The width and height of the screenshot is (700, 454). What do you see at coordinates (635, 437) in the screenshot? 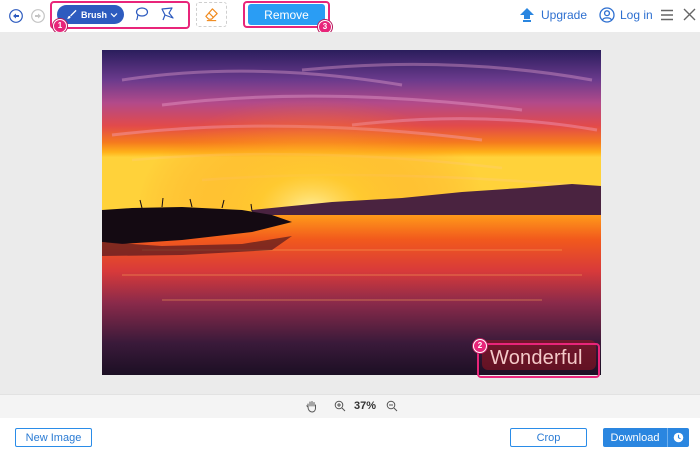
I see `download-label: Download` at bounding box center [635, 437].